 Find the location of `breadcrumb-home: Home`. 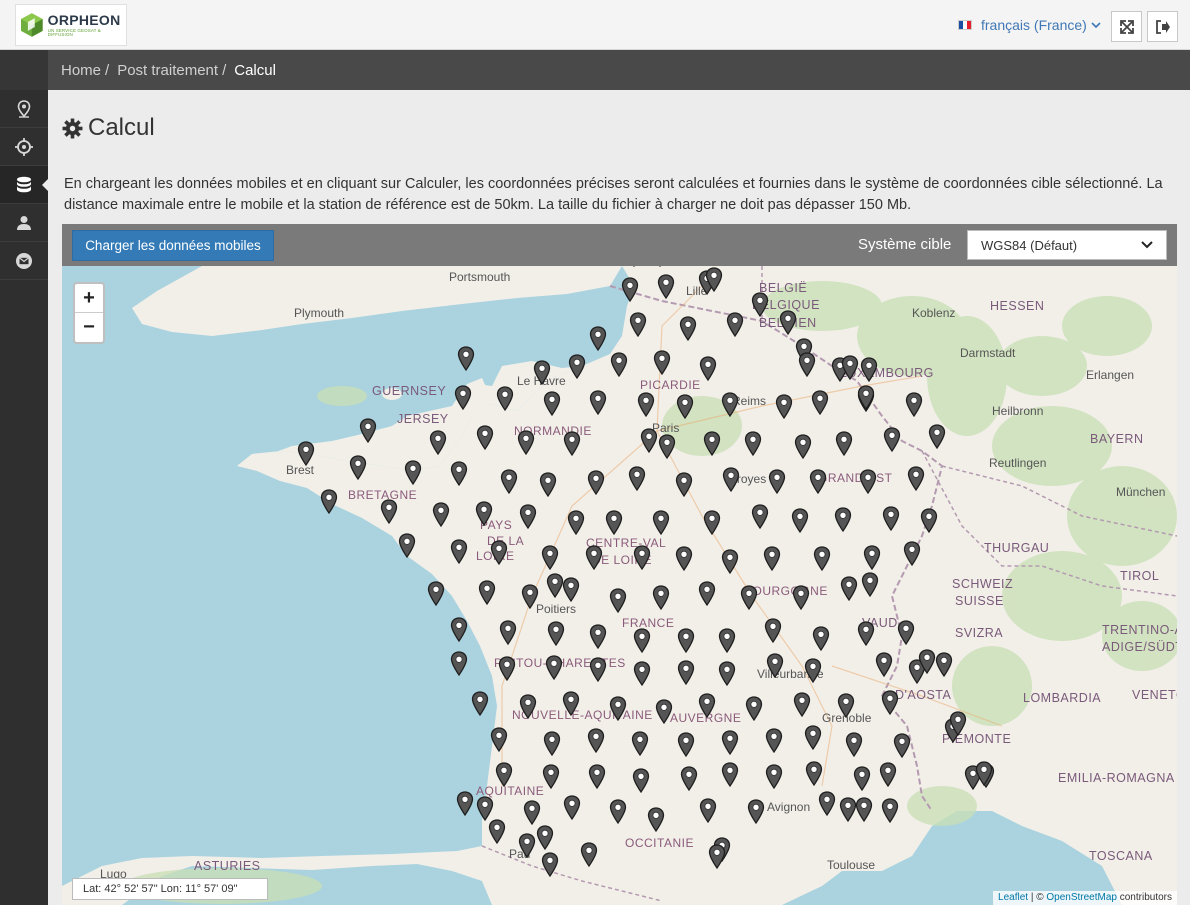

breadcrumb-home: Home is located at coordinates (81, 70).